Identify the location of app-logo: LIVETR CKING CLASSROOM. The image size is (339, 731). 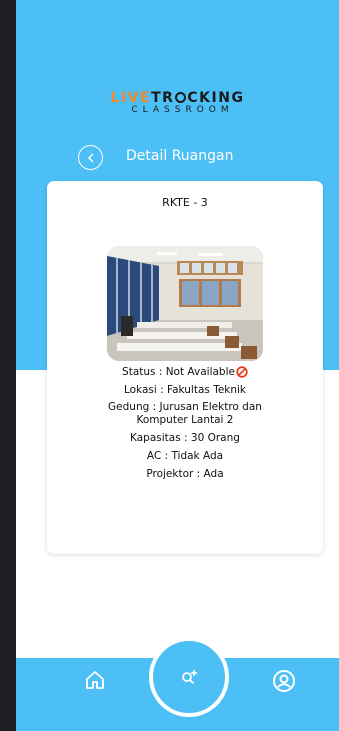
(177, 102).